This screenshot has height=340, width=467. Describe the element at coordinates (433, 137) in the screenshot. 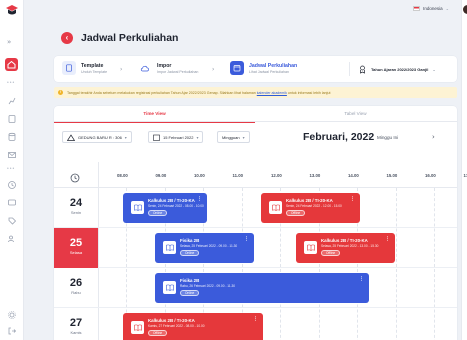

I see `next-week-button: ›` at that location.